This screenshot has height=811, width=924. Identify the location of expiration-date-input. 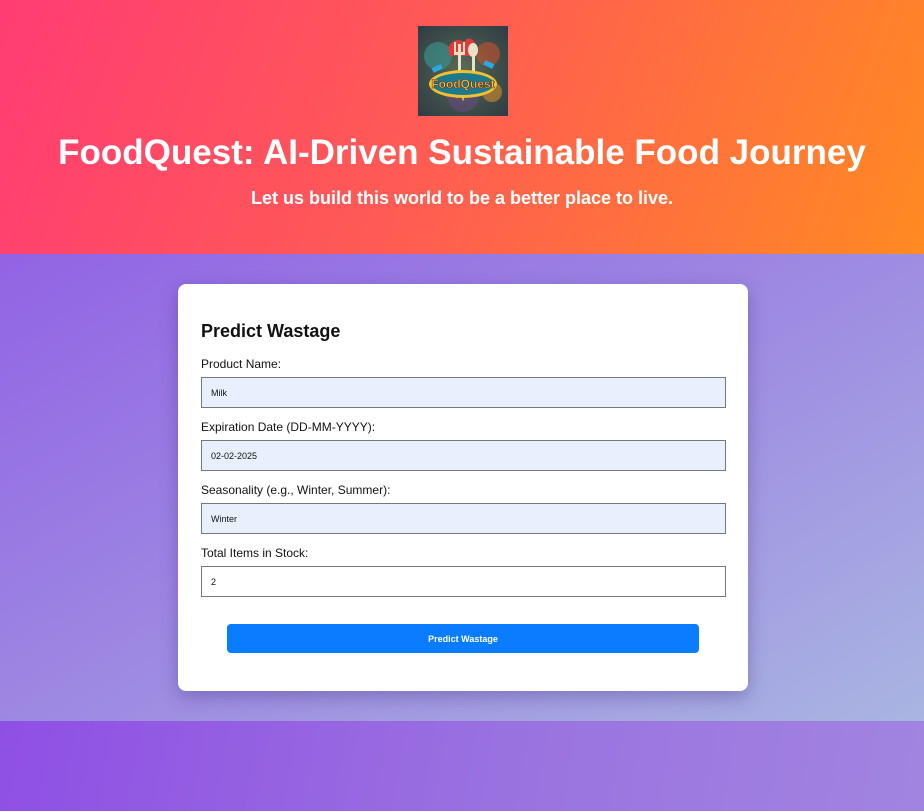
(463, 455).